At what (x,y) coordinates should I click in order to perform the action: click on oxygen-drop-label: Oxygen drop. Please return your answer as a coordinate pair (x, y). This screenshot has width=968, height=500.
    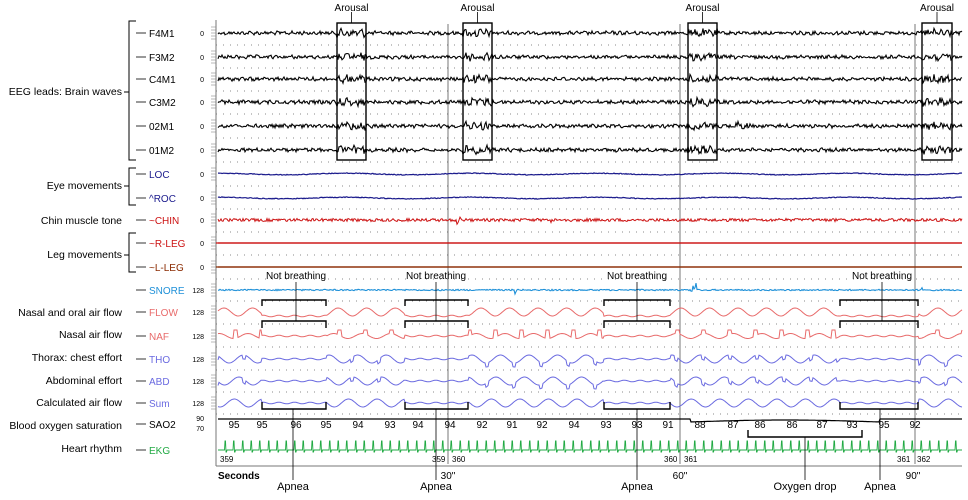
    Looking at the image, I should click on (805, 487).